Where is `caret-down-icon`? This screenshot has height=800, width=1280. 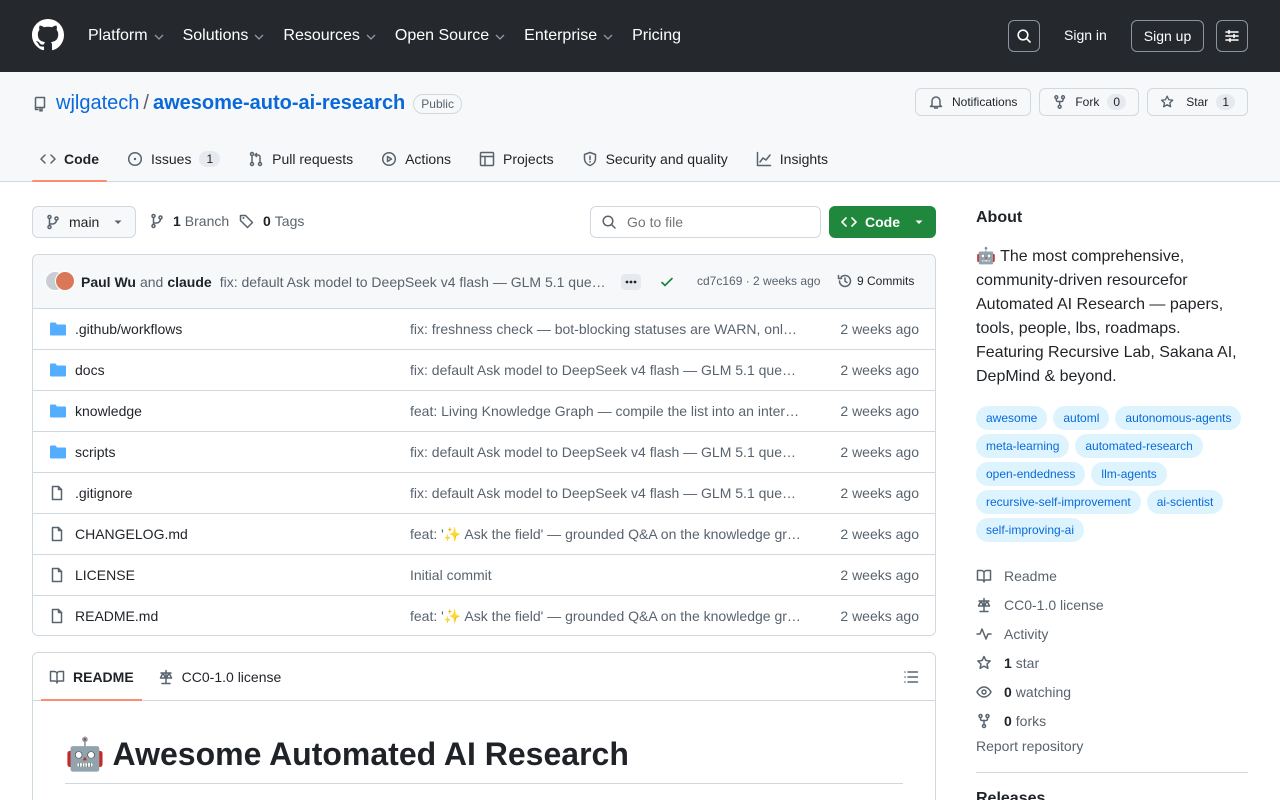 caret-down-icon is located at coordinates (118, 222).